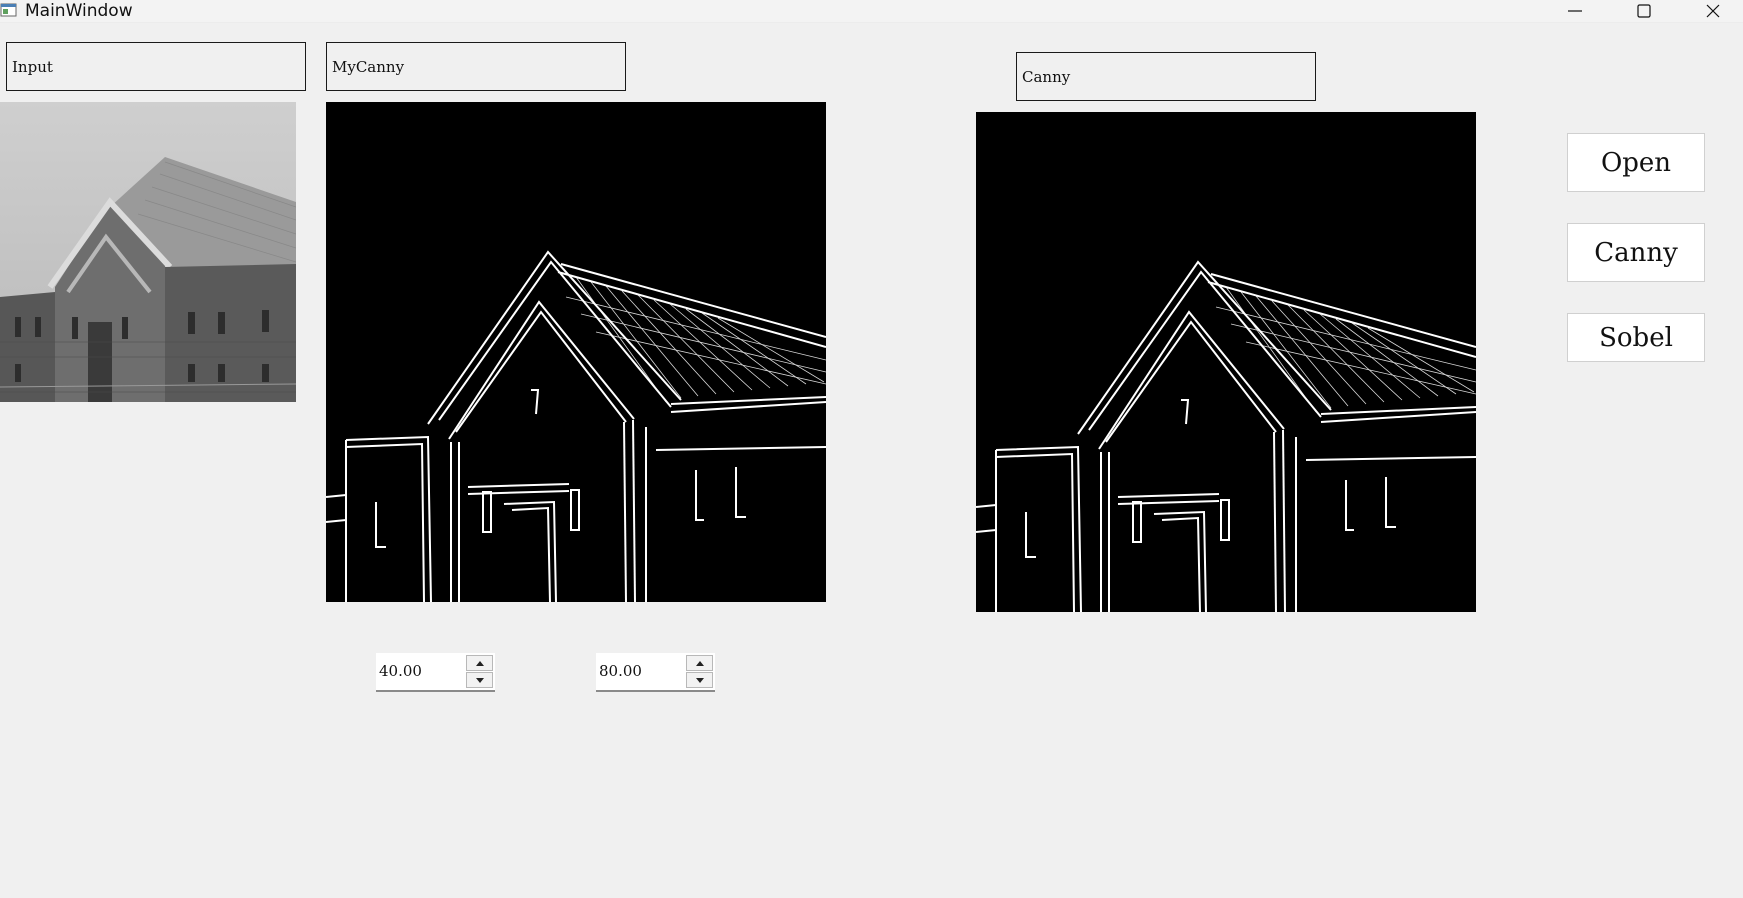 The height and width of the screenshot is (898, 1743). What do you see at coordinates (1636, 162) in the screenshot?
I see `open-button: Open` at bounding box center [1636, 162].